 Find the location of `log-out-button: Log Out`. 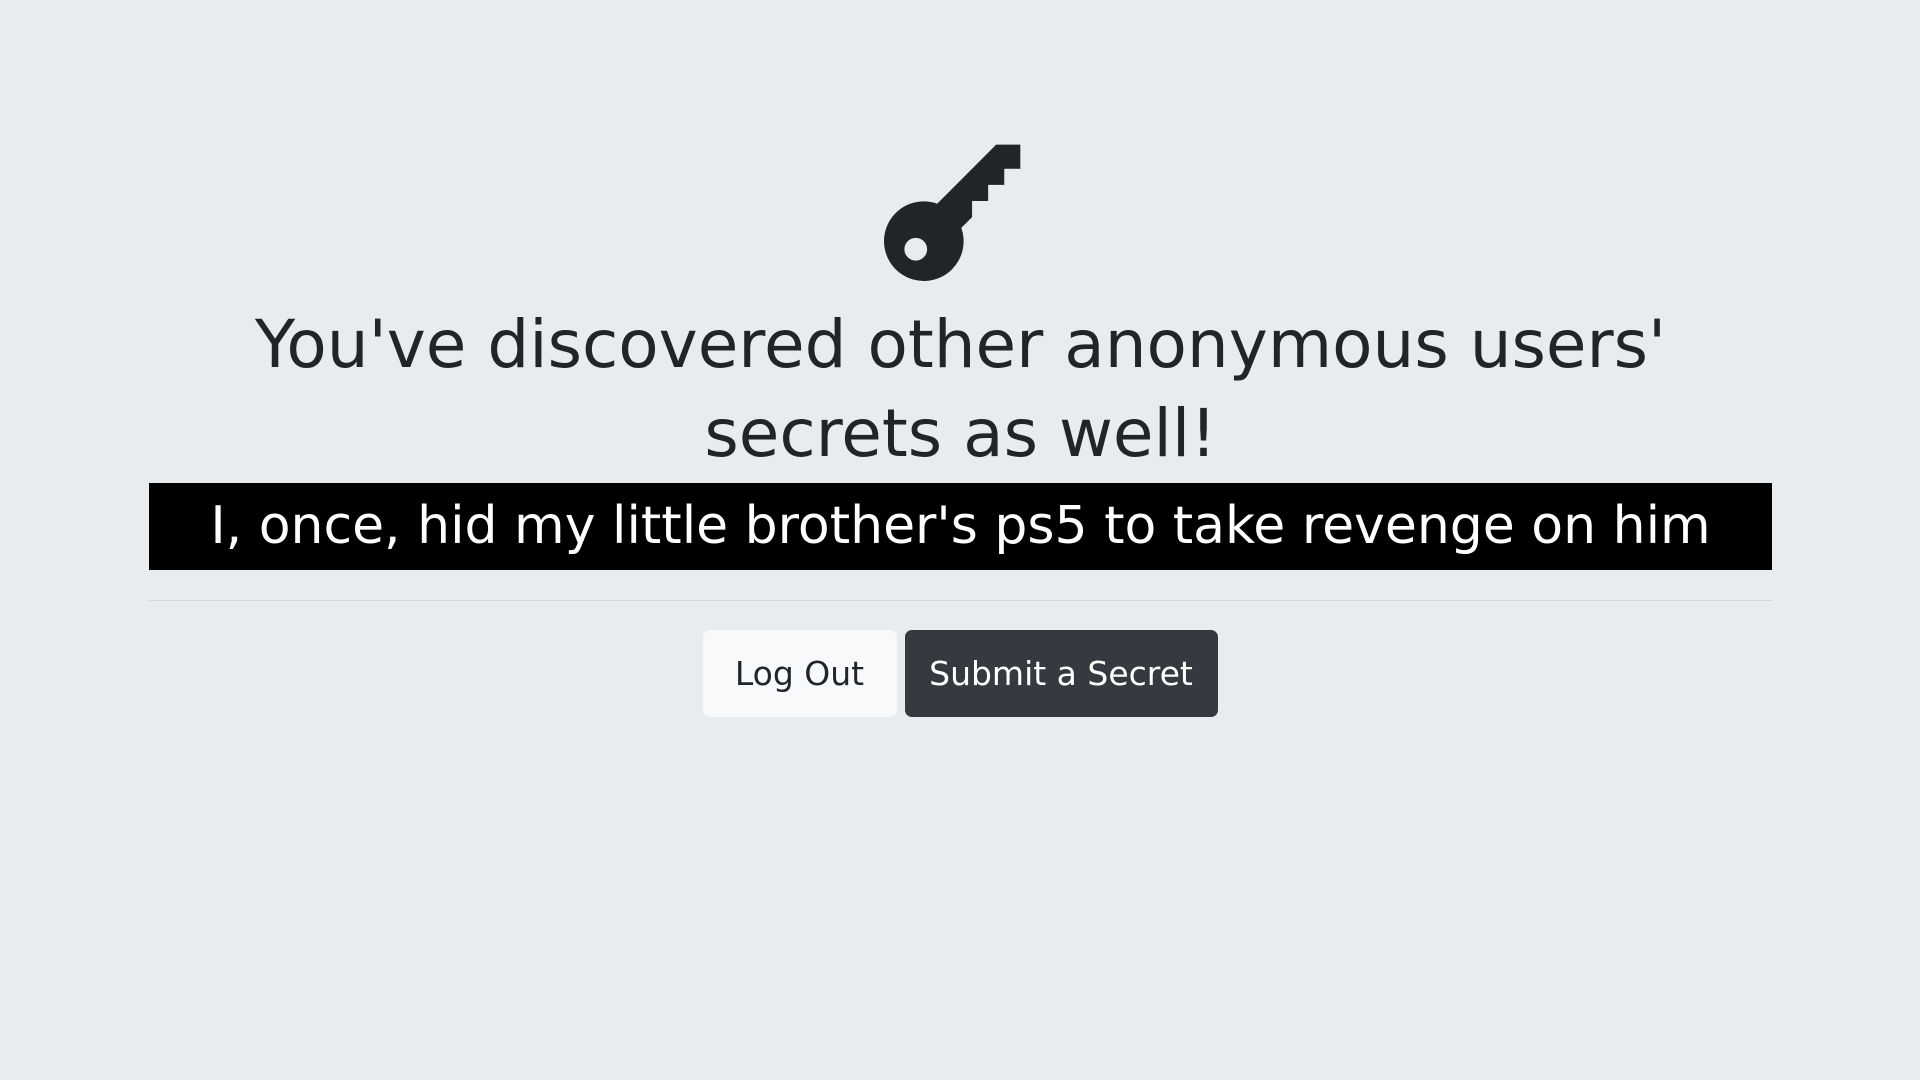

log-out-button: Log Out is located at coordinates (799, 673).